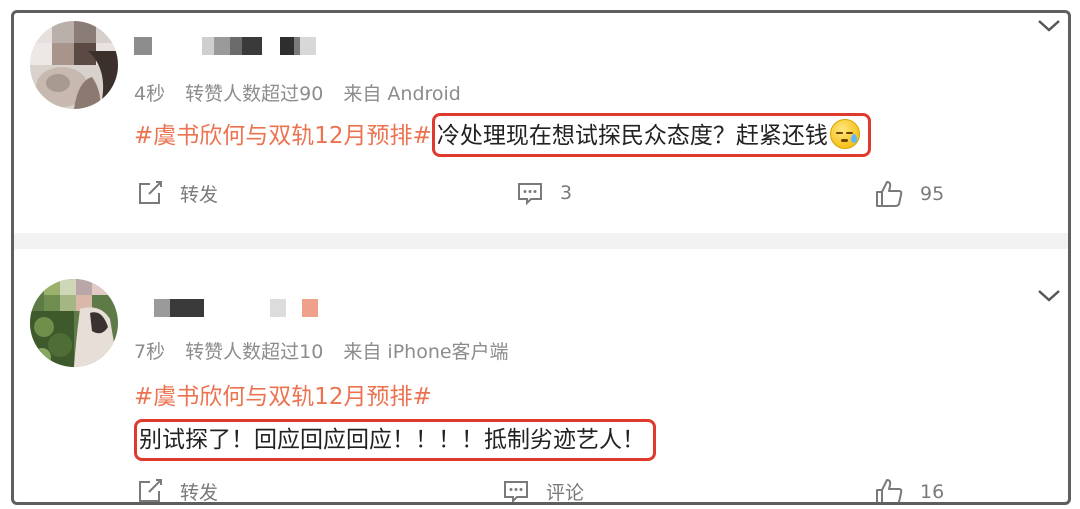 This screenshot has width=1080, height=509. I want to click on action-bar: 转发 评论 16, so click(541, 487).